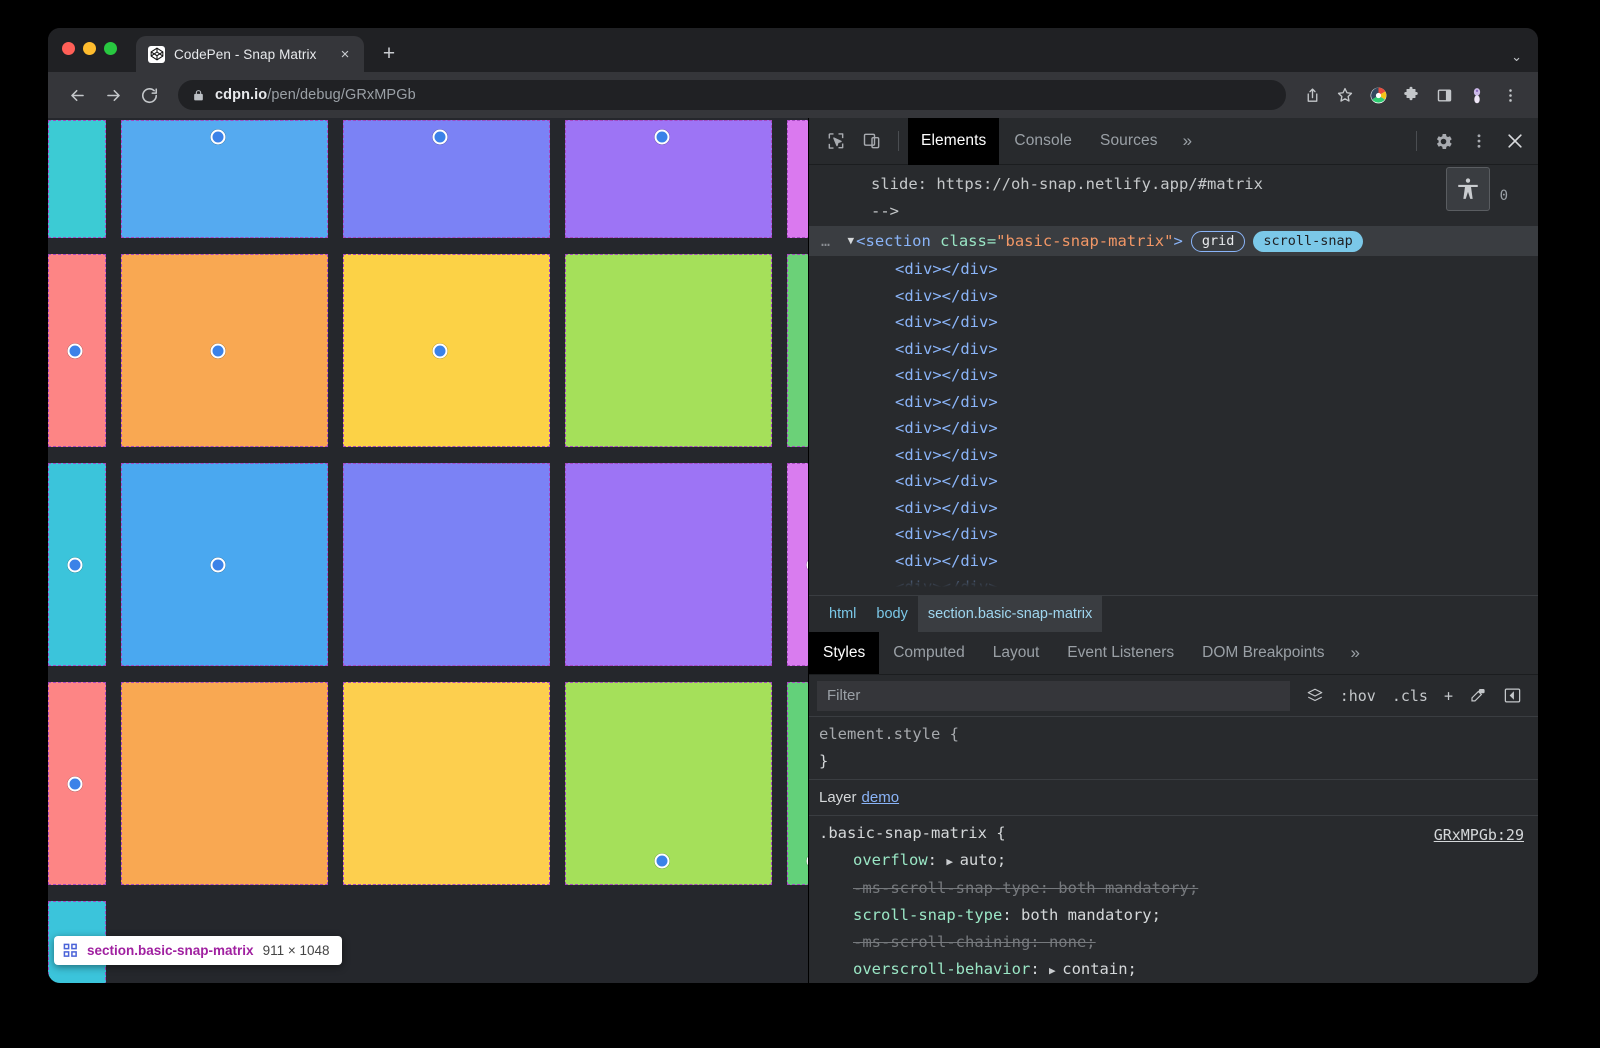 The image size is (1600, 1048). What do you see at coordinates (1444, 95) in the screenshot?
I see `side-panel-icon` at bounding box center [1444, 95].